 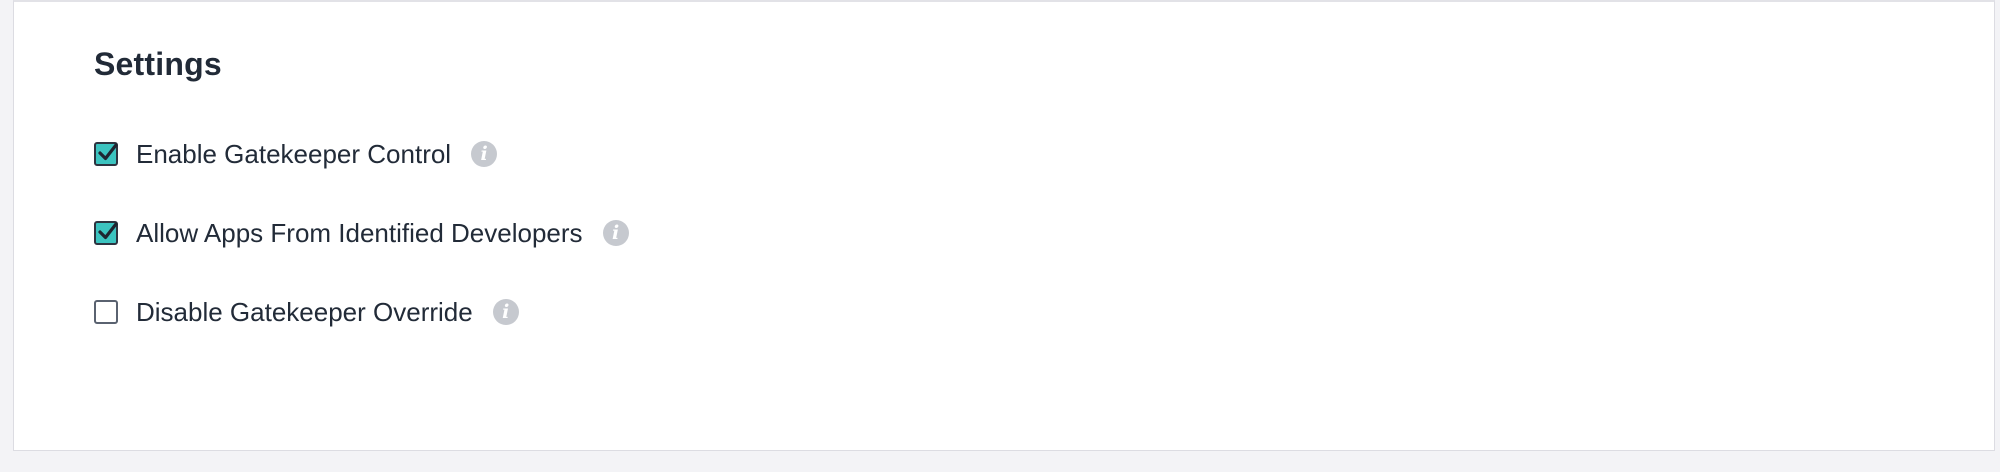 I want to click on enable-gatekeeper-control-label: Enable Gatekeeper Control, so click(x=294, y=153).